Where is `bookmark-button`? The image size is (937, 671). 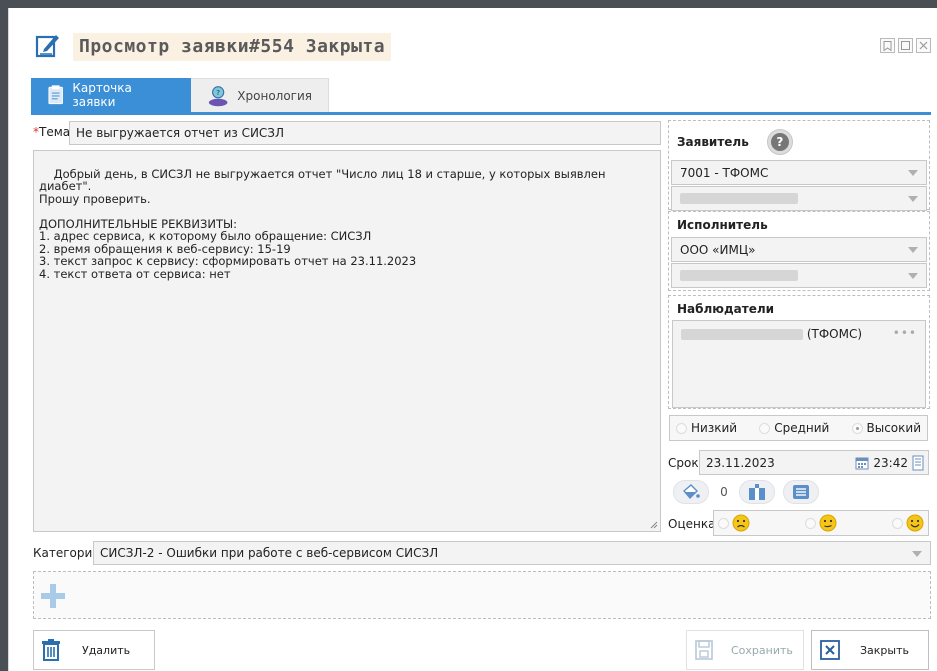
bookmark-button is located at coordinates (887, 45).